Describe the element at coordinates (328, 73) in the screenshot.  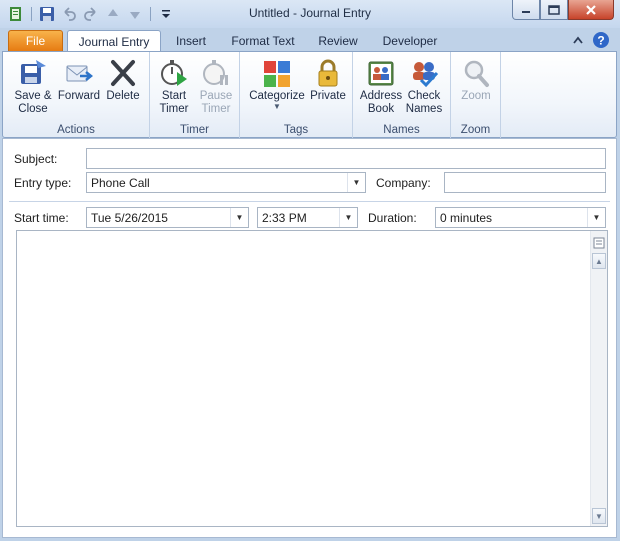
I see `lock-icon` at that location.